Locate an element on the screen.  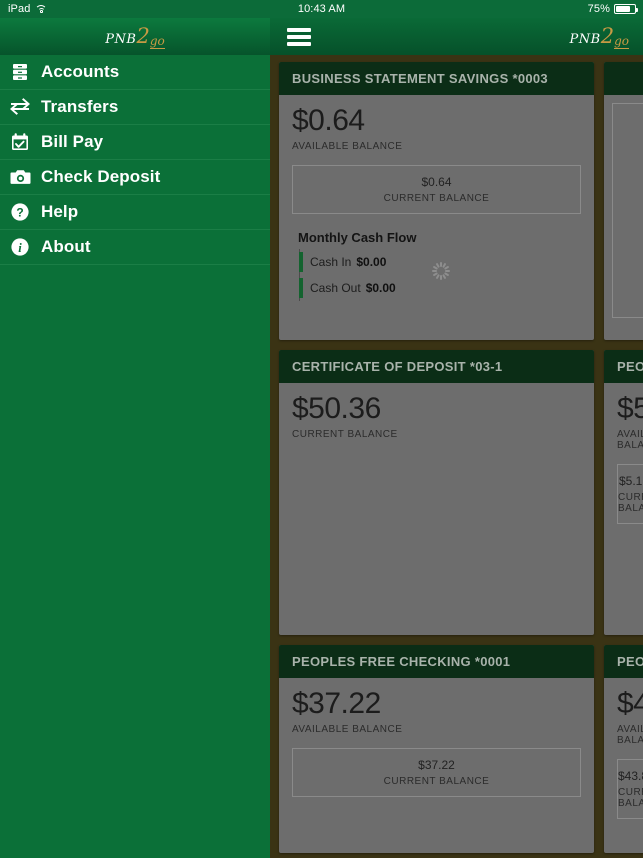
current-balance-box: $37.22 CURRENT BALANCE is located at coordinates (436, 772).